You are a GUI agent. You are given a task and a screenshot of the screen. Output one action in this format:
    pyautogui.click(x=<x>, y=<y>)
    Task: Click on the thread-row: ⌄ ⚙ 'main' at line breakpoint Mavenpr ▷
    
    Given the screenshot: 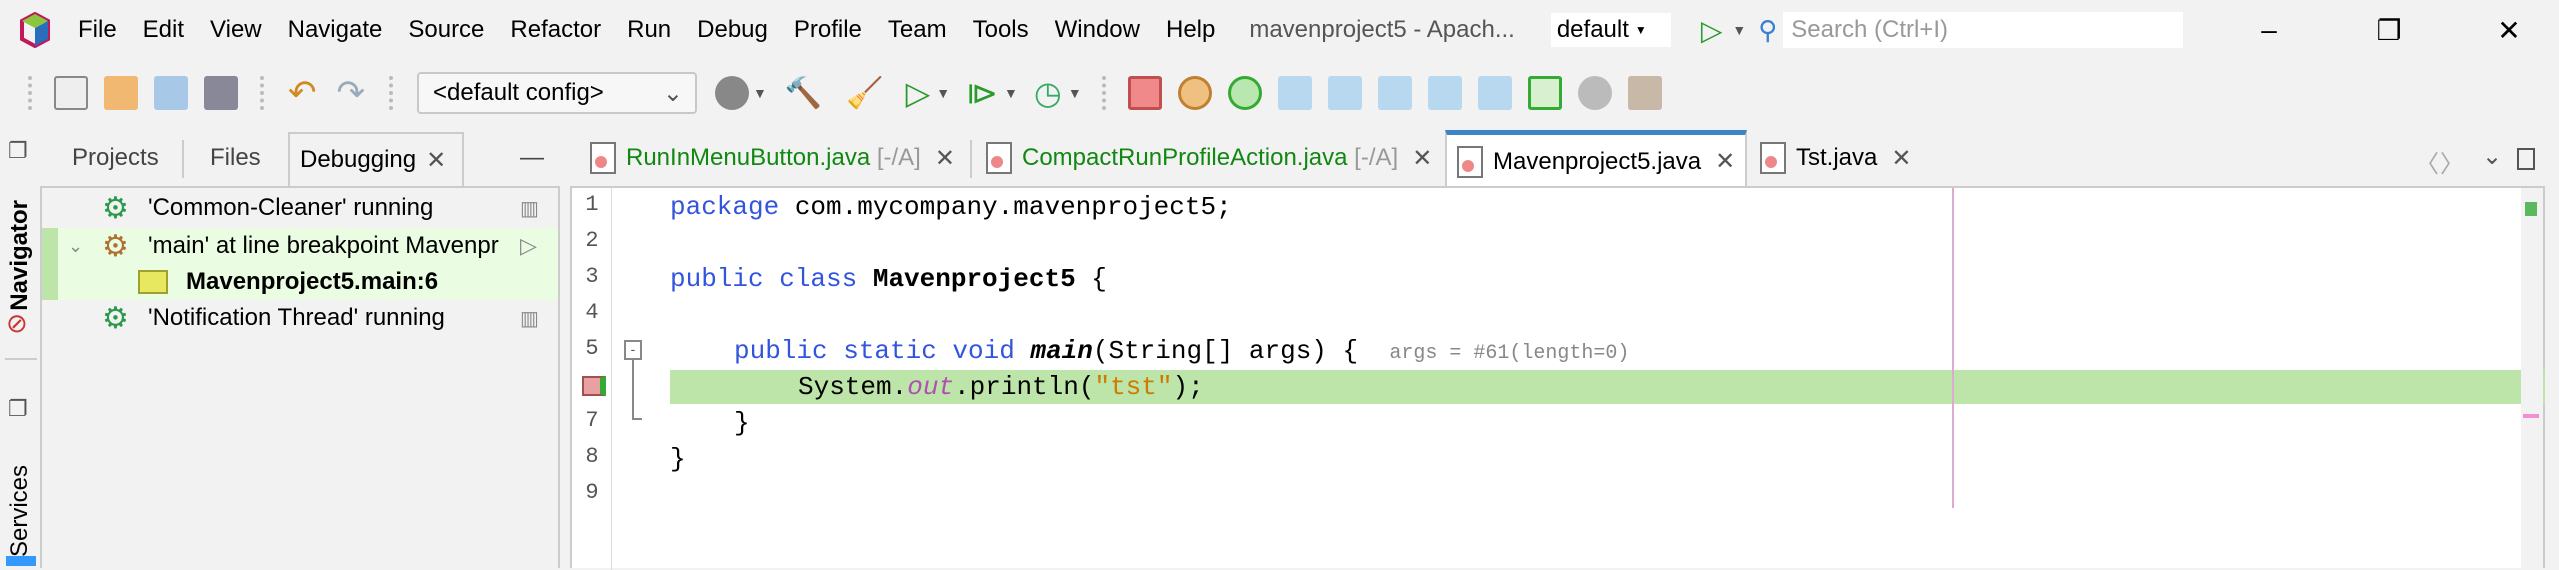 What is the action you would take?
    pyautogui.click(x=308, y=246)
    